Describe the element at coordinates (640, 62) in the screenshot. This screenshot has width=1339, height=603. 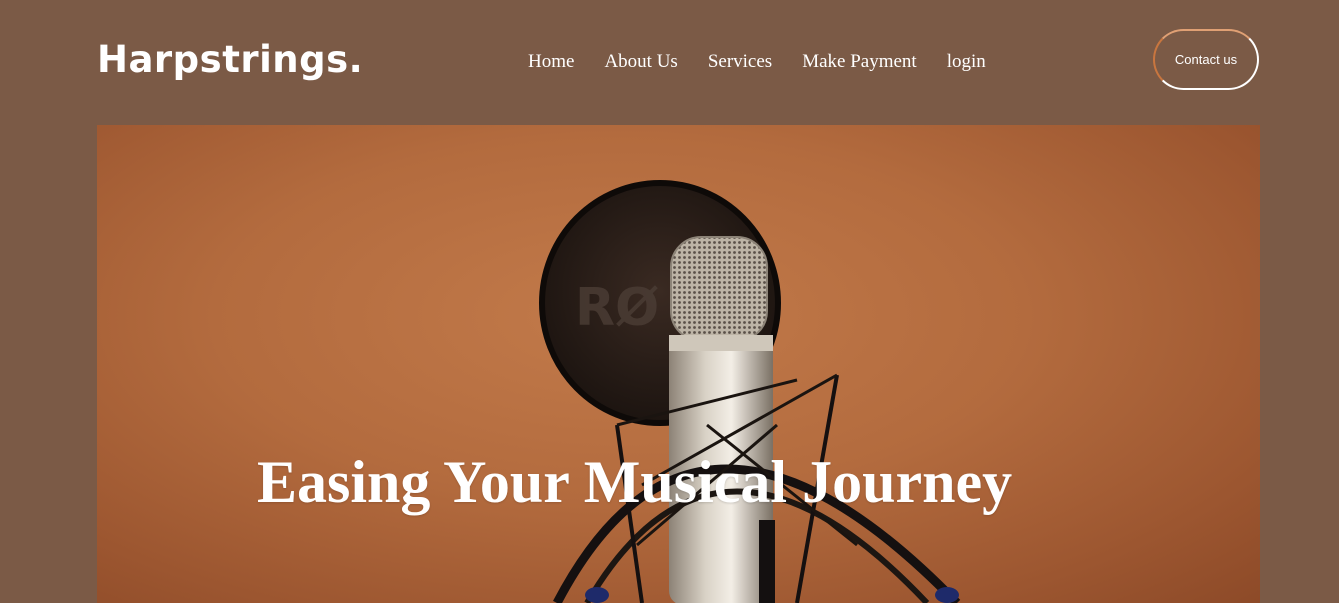
I see `nav-about-us: About Us` at that location.